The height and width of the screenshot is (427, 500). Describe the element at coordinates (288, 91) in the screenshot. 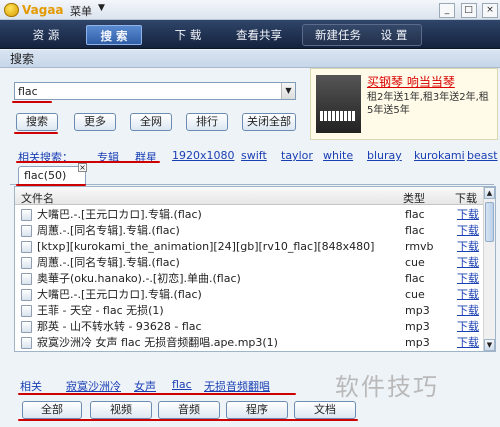

I see `dropdown-arrow-icon: ▼` at that location.